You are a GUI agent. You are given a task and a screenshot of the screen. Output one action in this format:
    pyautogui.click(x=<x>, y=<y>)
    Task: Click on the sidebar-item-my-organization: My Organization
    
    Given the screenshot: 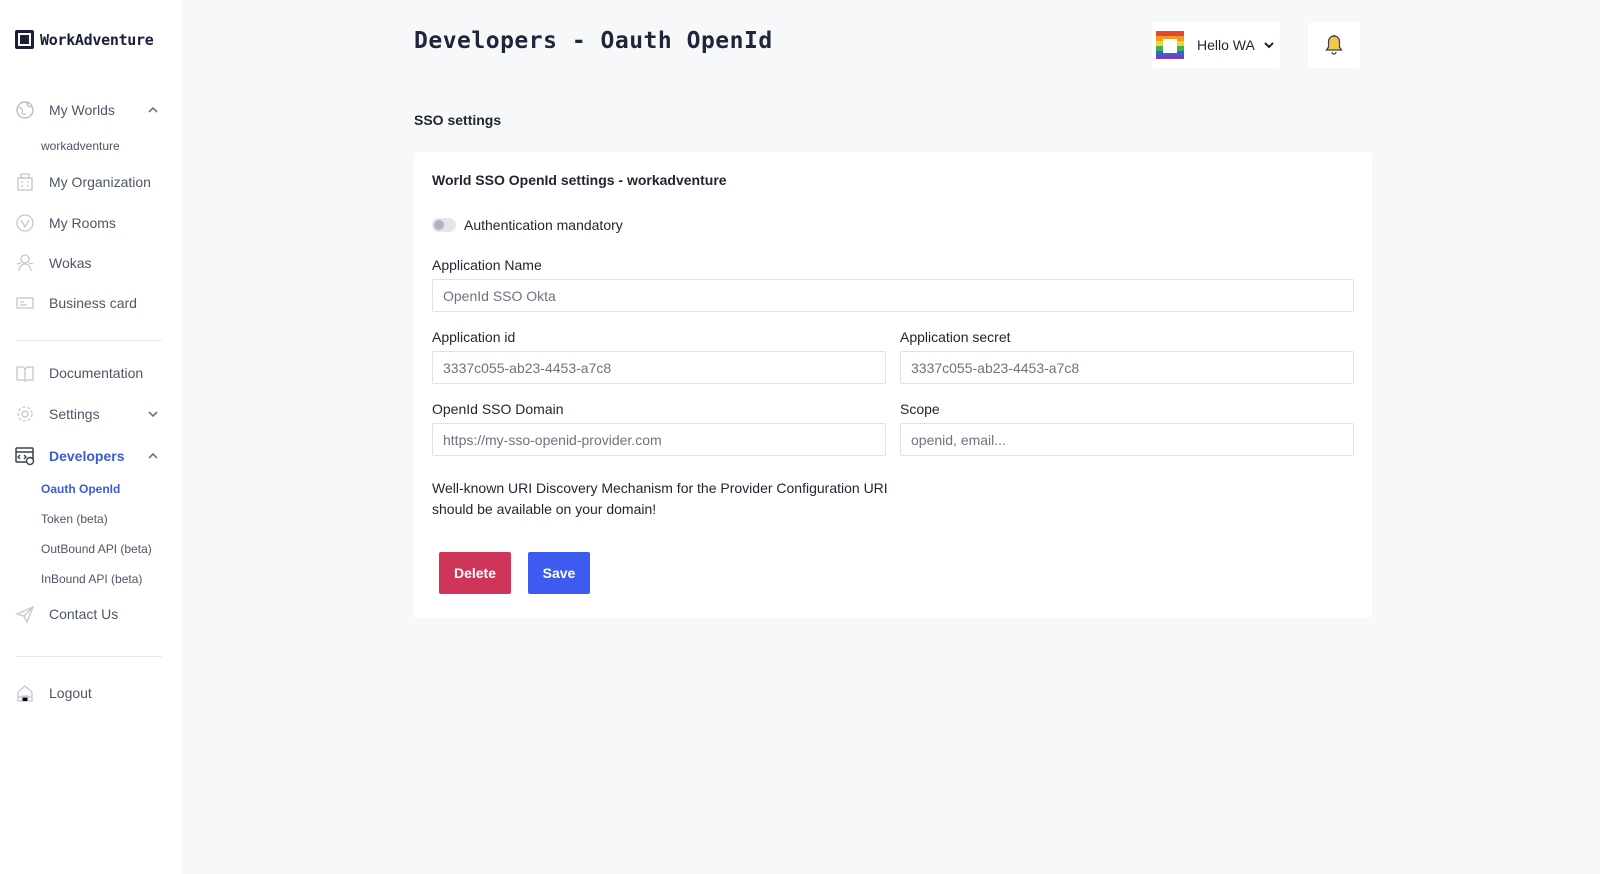 What is the action you would take?
    pyautogui.click(x=89, y=182)
    